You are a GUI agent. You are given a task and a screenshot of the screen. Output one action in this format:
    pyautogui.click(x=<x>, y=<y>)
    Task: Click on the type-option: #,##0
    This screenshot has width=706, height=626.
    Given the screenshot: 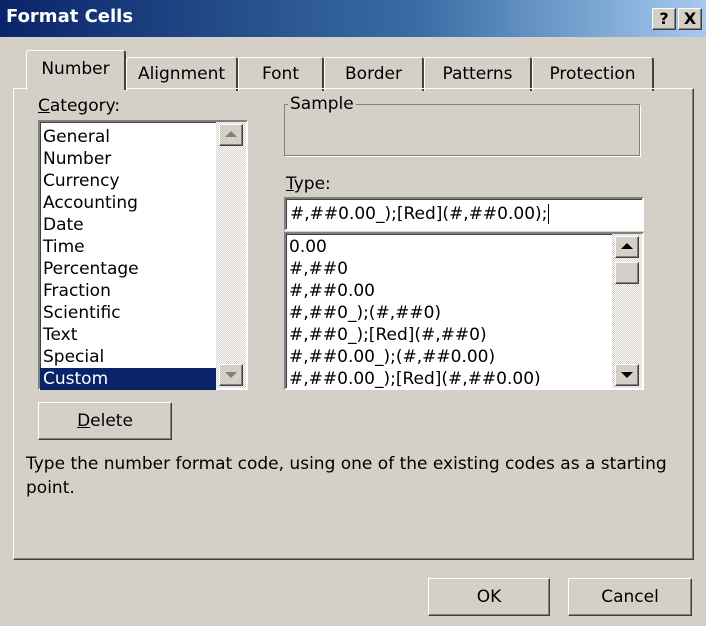 What is the action you would take?
    pyautogui.click(x=449, y=269)
    